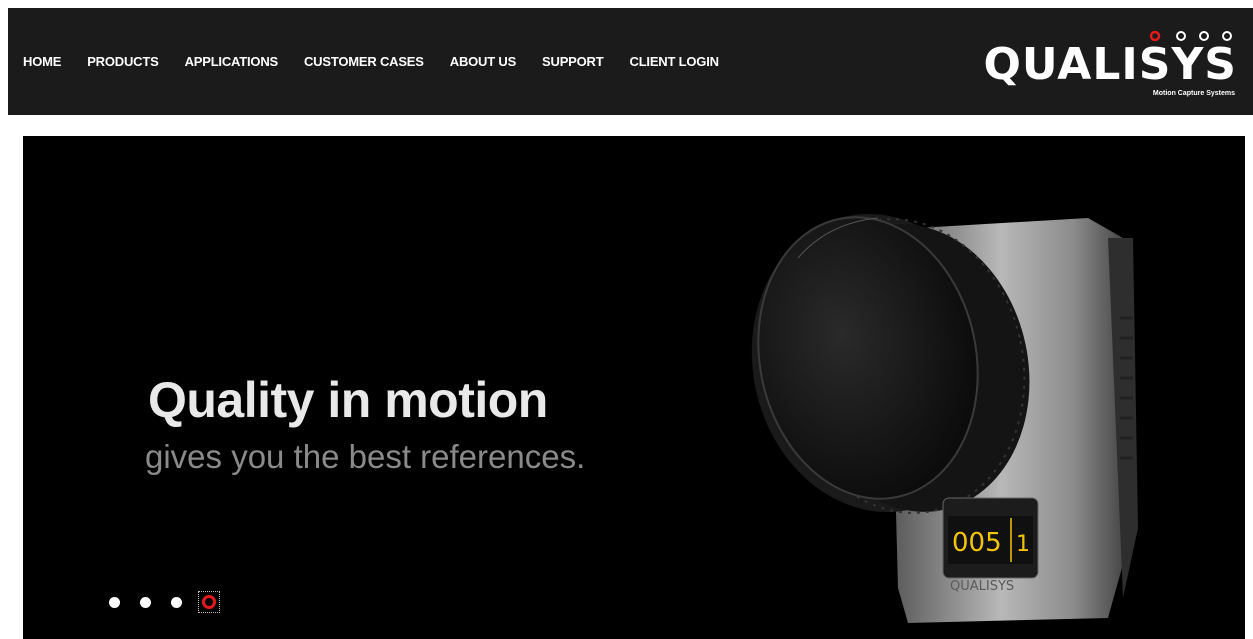 This screenshot has width=1253, height=639. What do you see at coordinates (364, 61) in the screenshot?
I see `nav-customer-cases: CUSTOMER CASES` at bounding box center [364, 61].